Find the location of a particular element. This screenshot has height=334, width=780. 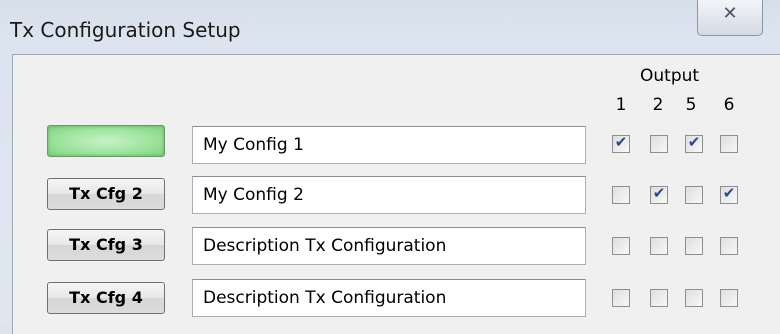

tx-cfg-button: Tx Cfg 3 is located at coordinates (106, 245).